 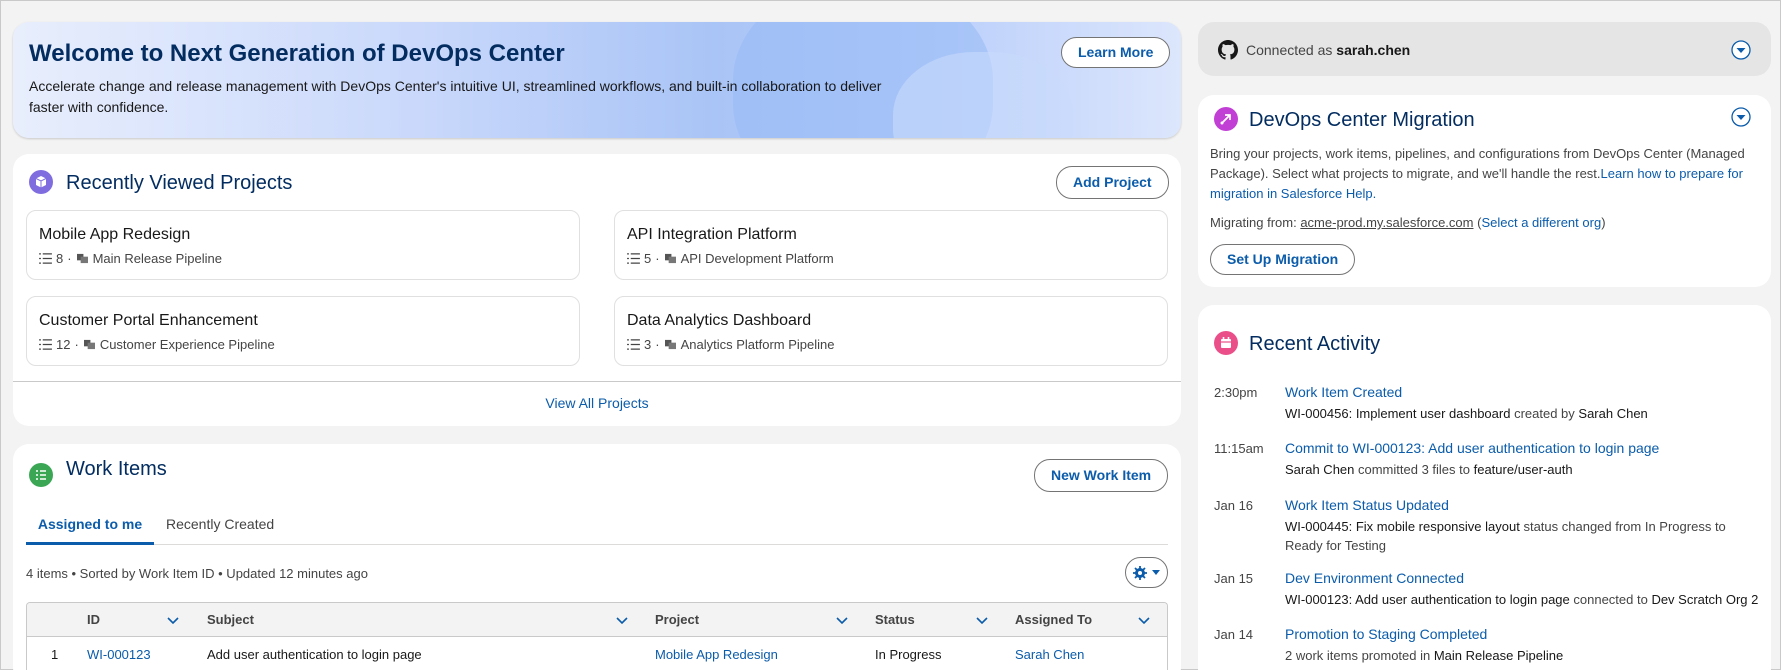 What do you see at coordinates (1603, 222) in the screenshot?
I see `paren-close: )` at bounding box center [1603, 222].